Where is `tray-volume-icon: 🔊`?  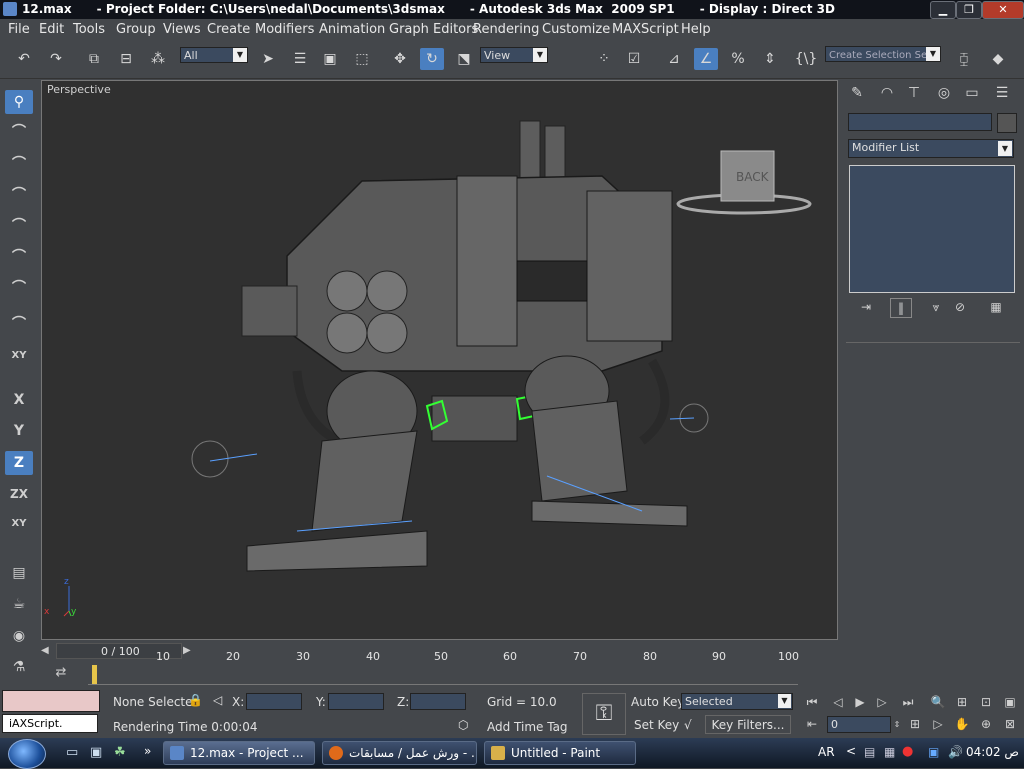 tray-volume-icon: 🔊 is located at coordinates (955, 752).